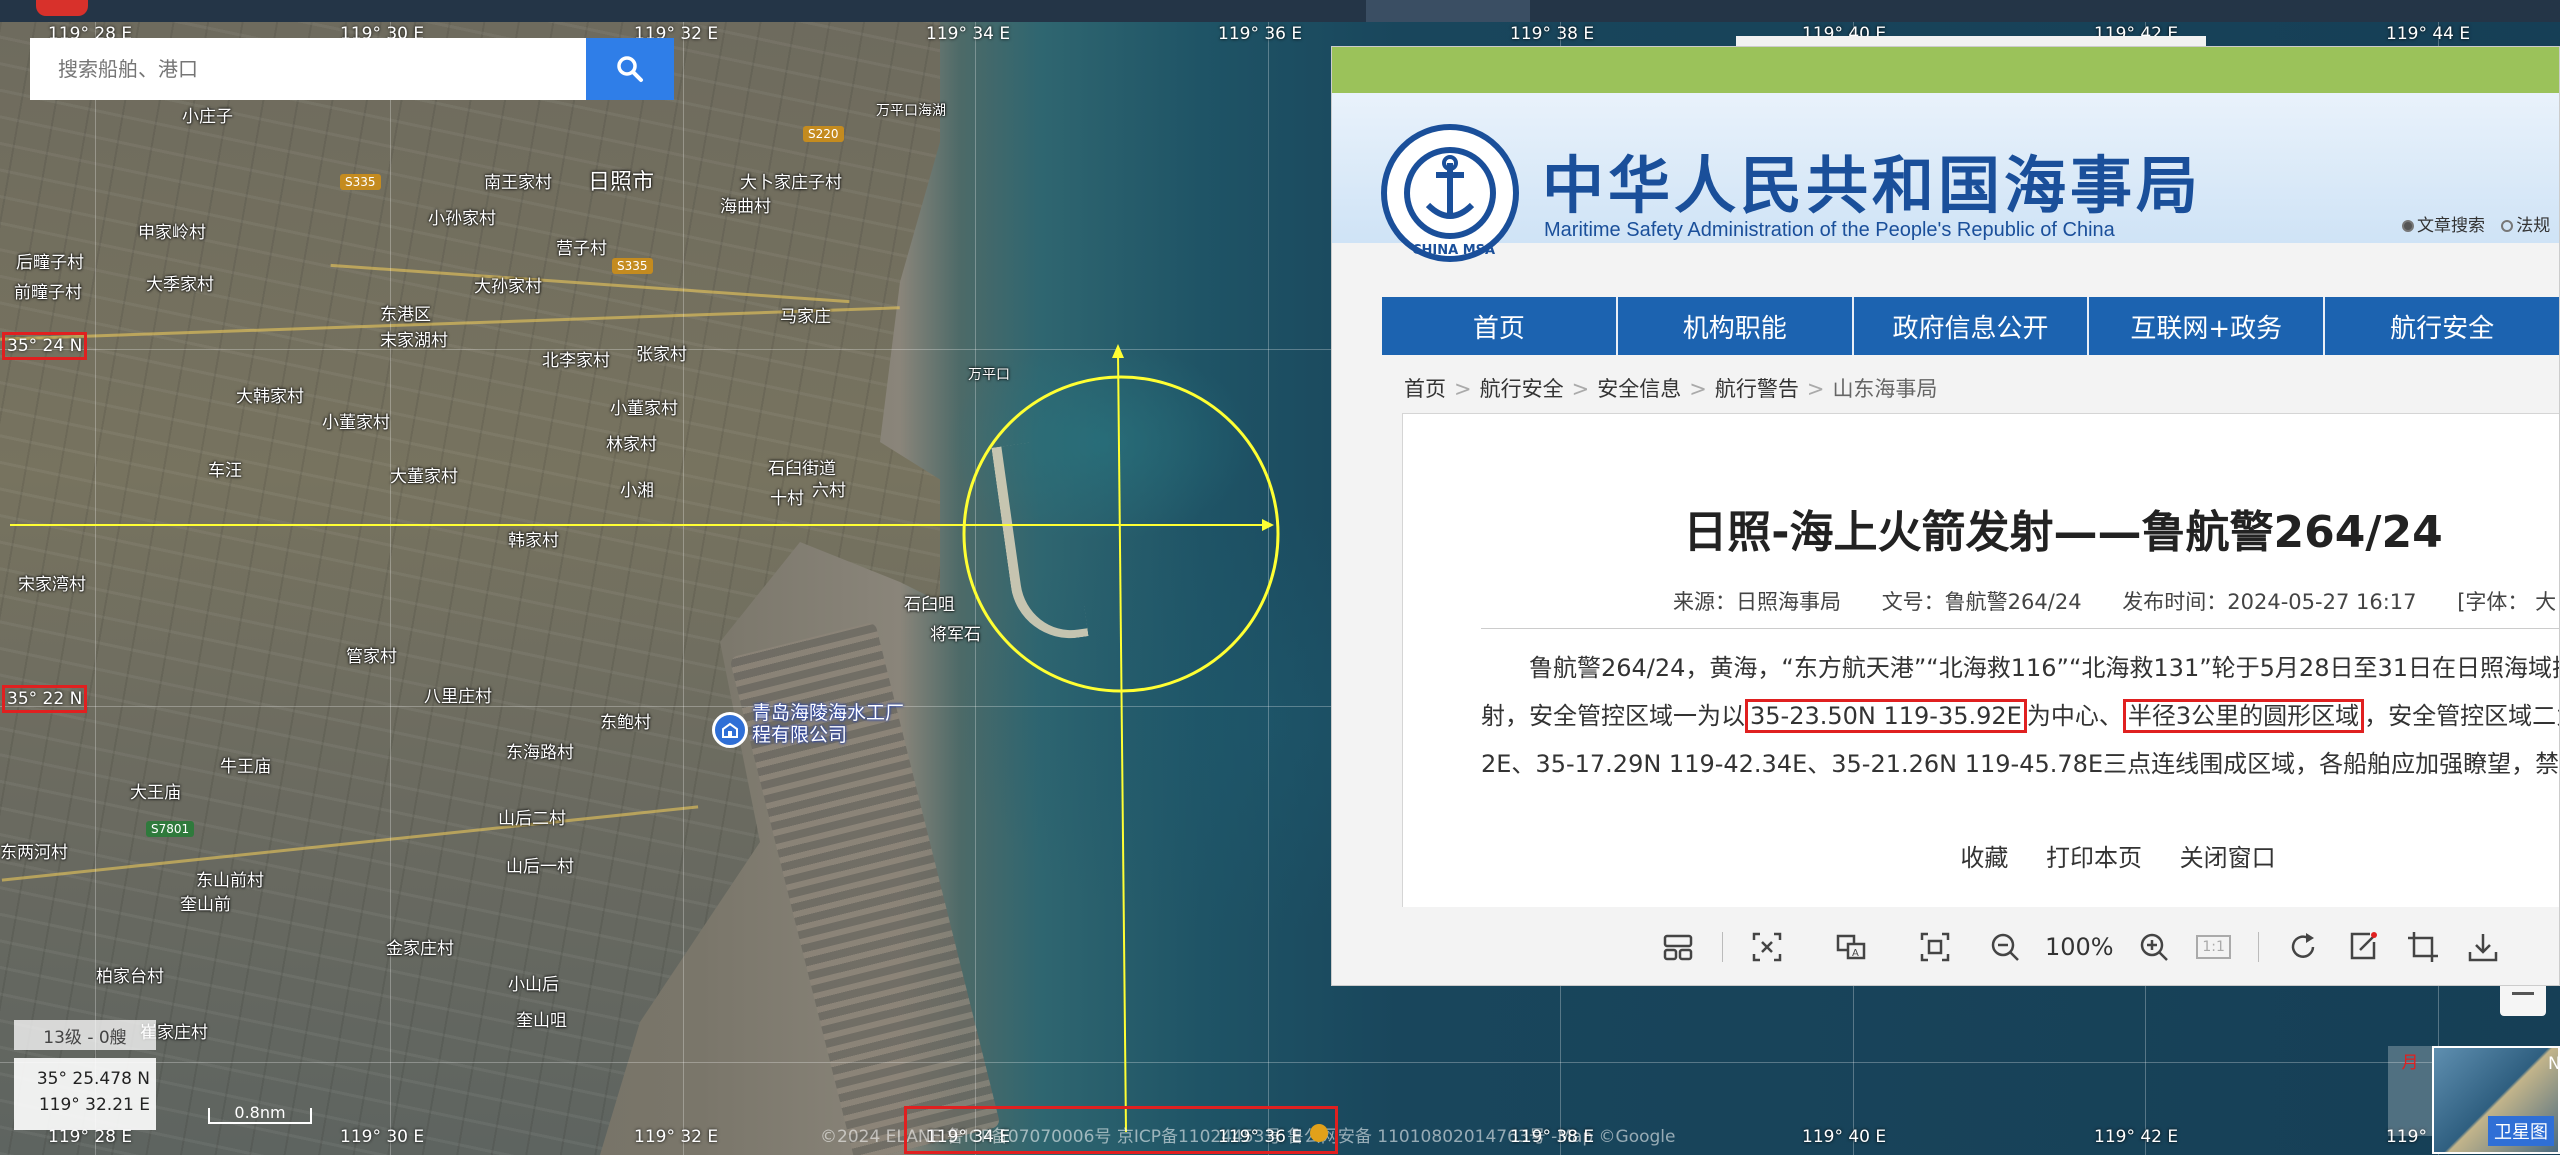 This screenshot has width=2560, height=1155. I want to click on longitude-label: 119° 32 E, so click(676, 1137).